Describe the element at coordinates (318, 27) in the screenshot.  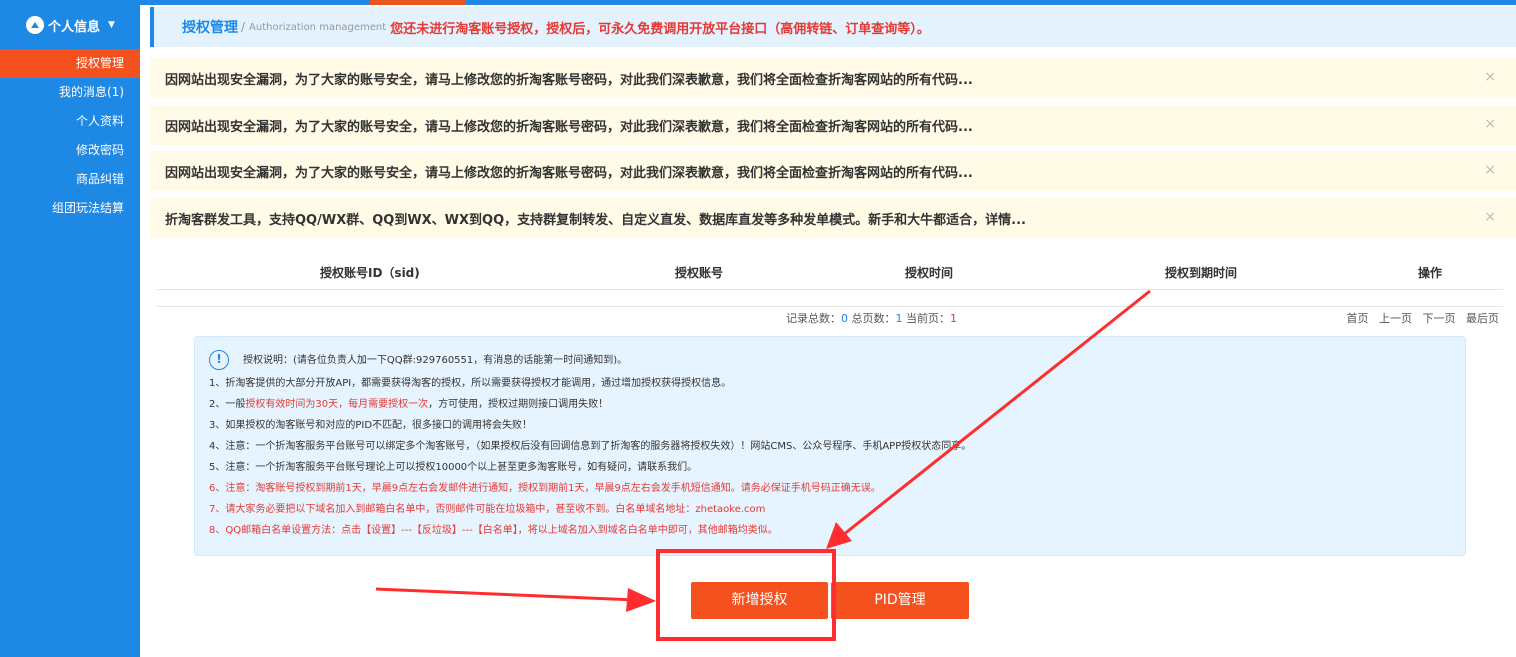
I see `page-subtitle: Authorization management` at that location.